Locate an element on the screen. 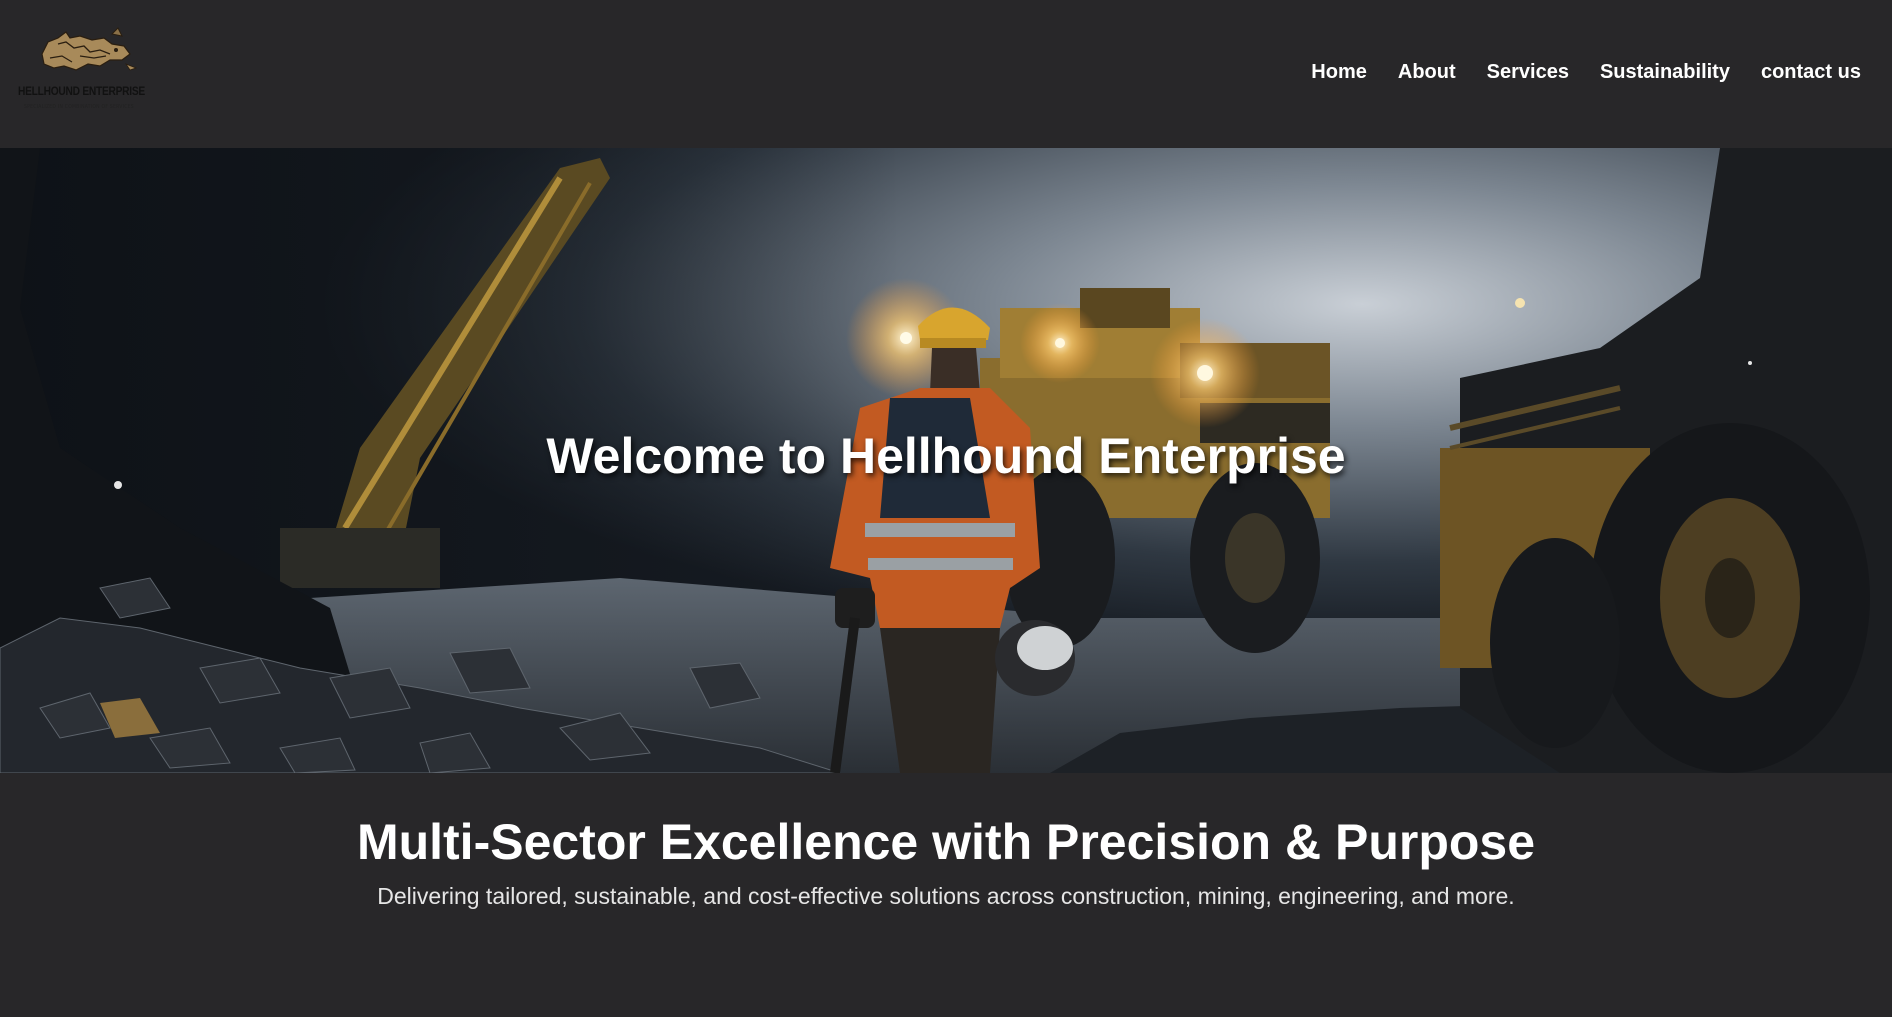 This screenshot has width=1892, height=1017. brand-name: HELLHOUND ENTERPRISE is located at coordinates (81, 91).